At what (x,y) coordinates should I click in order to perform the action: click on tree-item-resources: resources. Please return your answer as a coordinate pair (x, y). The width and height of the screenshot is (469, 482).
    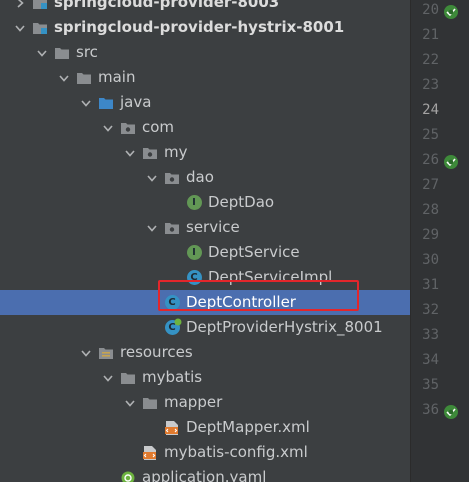
    Looking at the image, I should click on (205, 352).